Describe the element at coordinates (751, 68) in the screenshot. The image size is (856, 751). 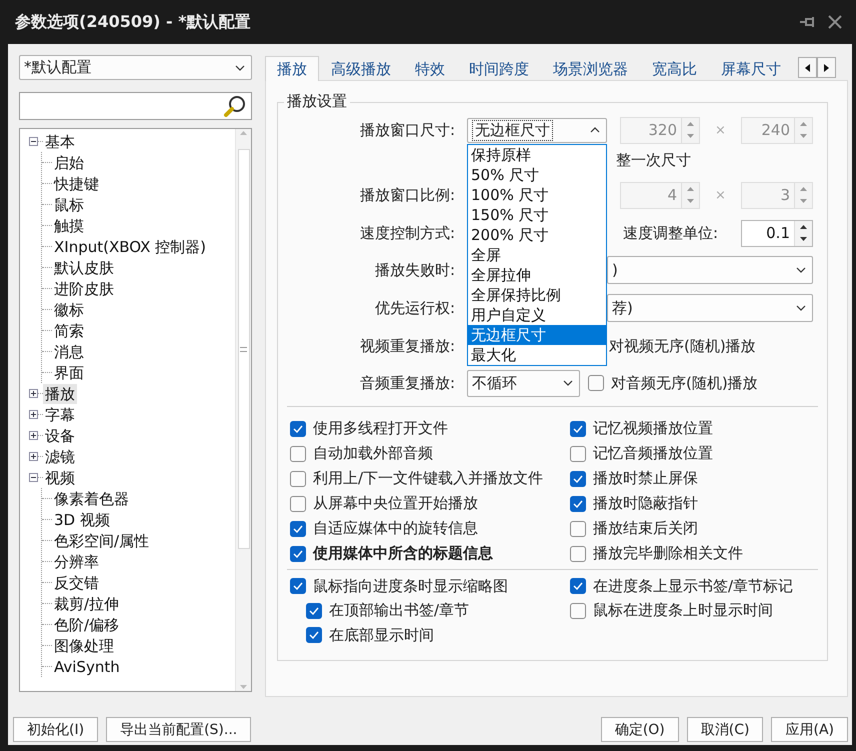
I see `tab: 屏幕尺寸` at that location.